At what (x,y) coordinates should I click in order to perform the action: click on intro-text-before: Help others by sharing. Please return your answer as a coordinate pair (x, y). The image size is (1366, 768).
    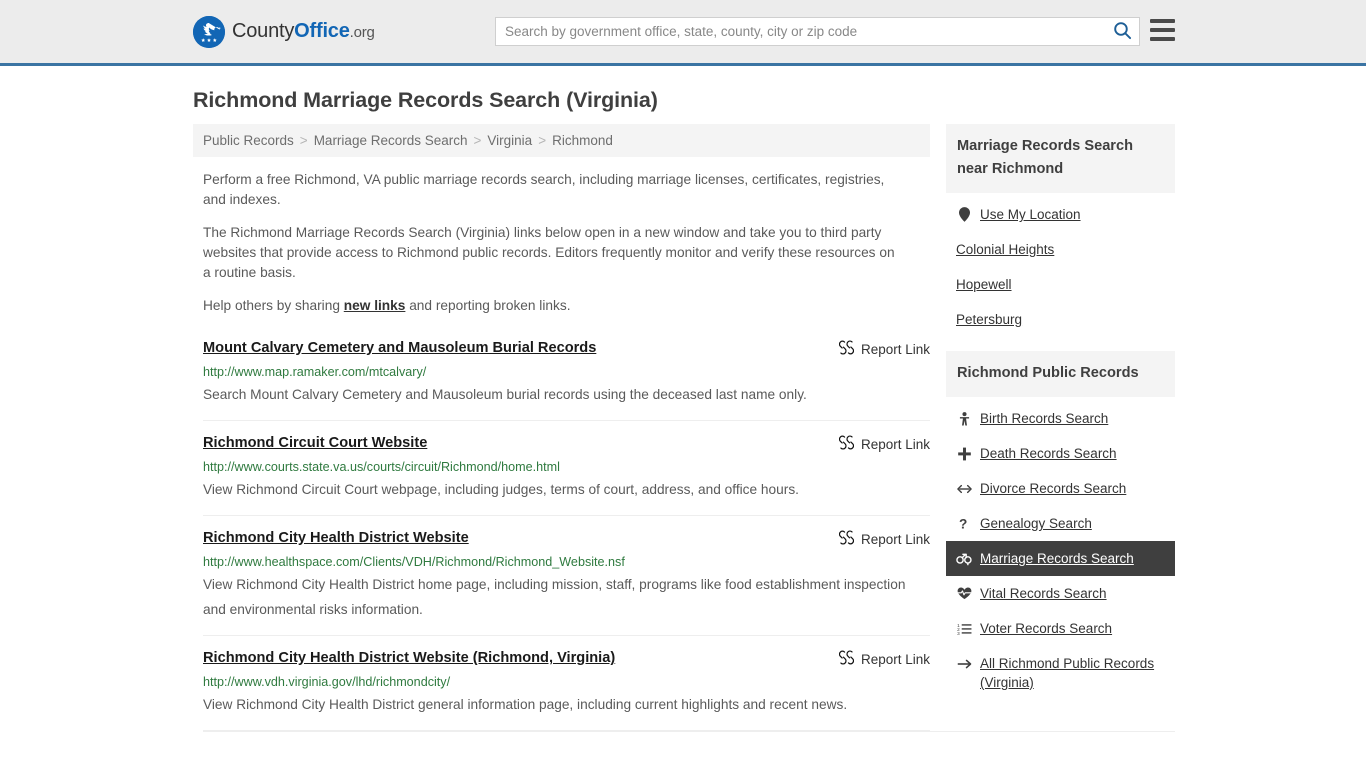
    Looking at the image, I should click on (273, 305).